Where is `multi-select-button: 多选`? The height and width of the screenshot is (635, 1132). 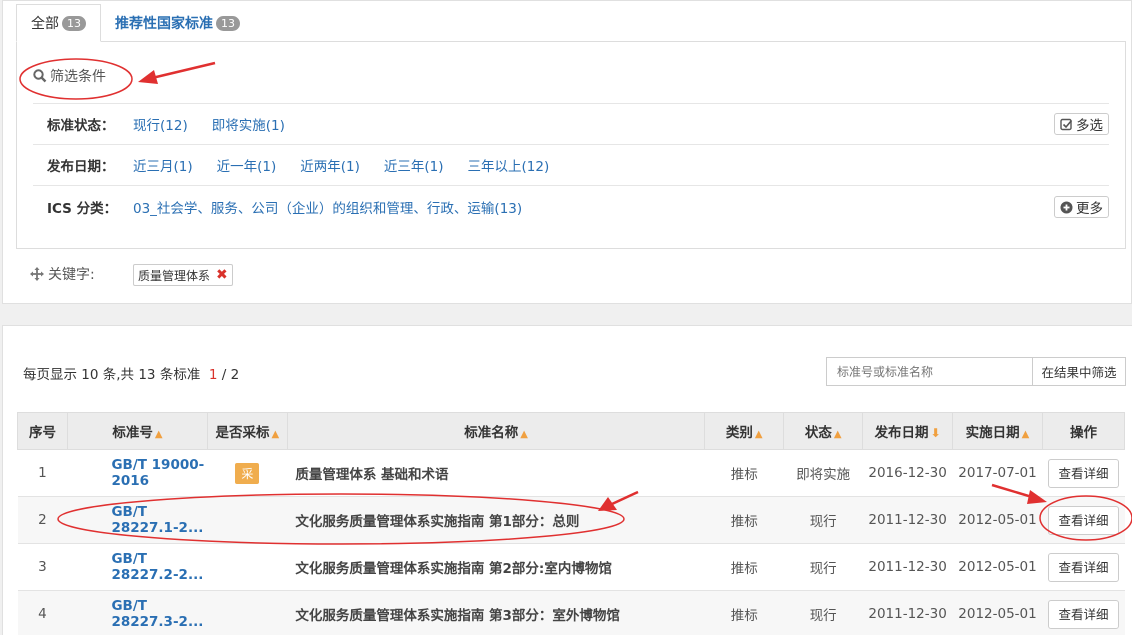 multi-select-button: 多选 is located at coordinates (1081, 124).